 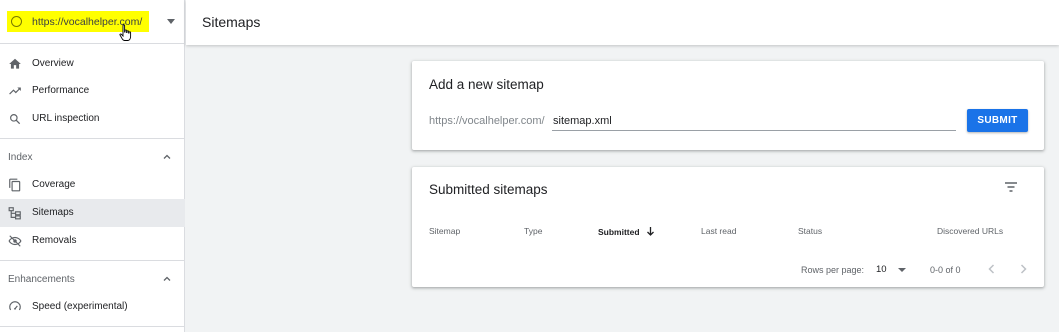 What do you see at coordinates (92, 213) in the screenshot?
I see `sidebar-item-sitemaps: Sitemaps` at bounding box center [92, 213].